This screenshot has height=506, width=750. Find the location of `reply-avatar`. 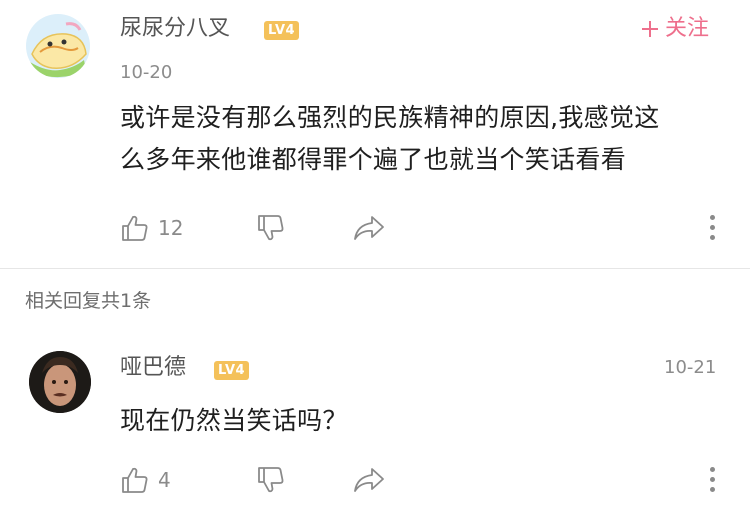

reply-avatar is located at coordinates (60, 382).